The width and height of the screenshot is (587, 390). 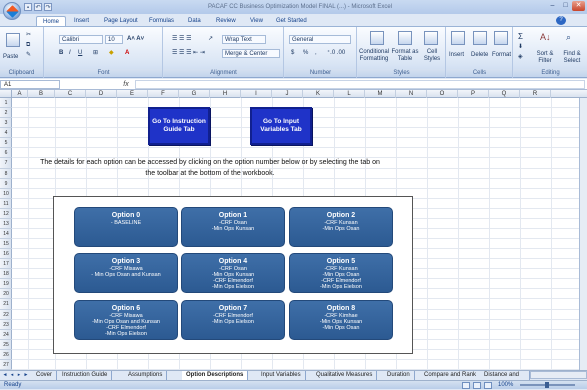 What do you see at coordinates (281, 126) in the screenshot?
I see `goto-input-variables-button: Go To Input Variables Tab` at bounding box center [281, 126].